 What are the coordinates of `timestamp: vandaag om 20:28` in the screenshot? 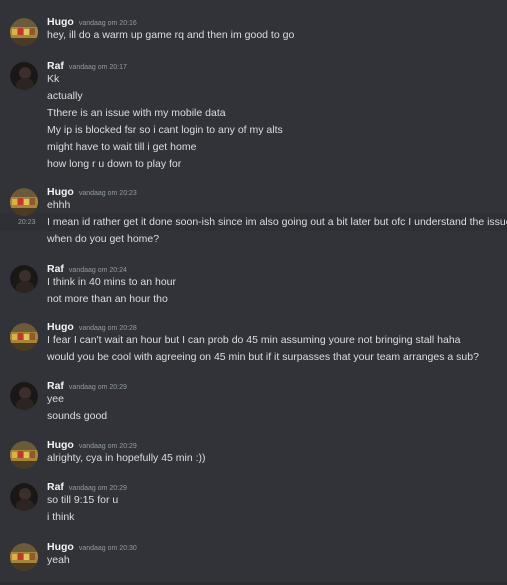 It's located at (107, 328).